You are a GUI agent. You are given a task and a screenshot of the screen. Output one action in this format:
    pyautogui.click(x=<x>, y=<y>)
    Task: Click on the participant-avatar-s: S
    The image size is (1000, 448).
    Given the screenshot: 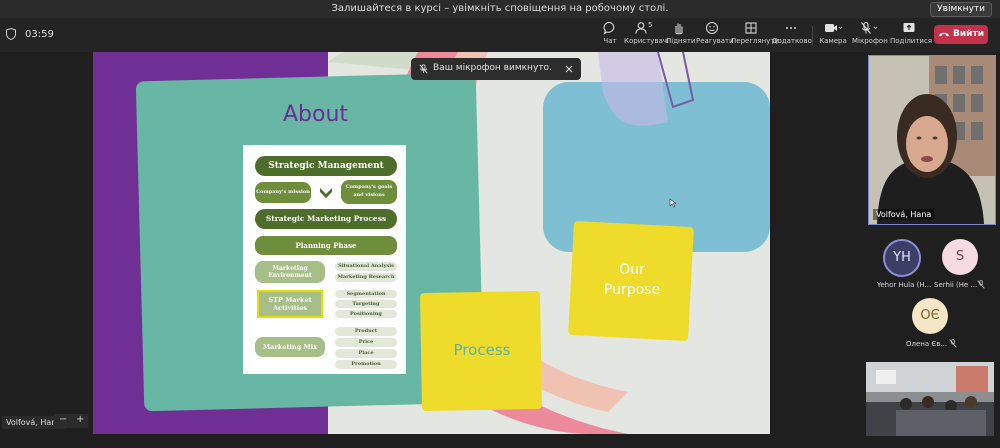 What is the action you would take?
    pyautogui.click(x=960, y=257)
    